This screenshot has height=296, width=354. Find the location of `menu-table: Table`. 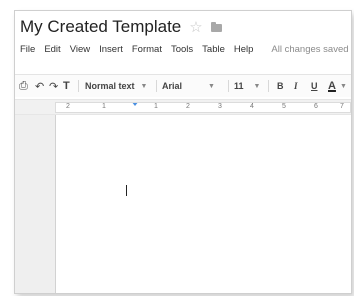

menu-table: Table is located at coordinates (213, 49).